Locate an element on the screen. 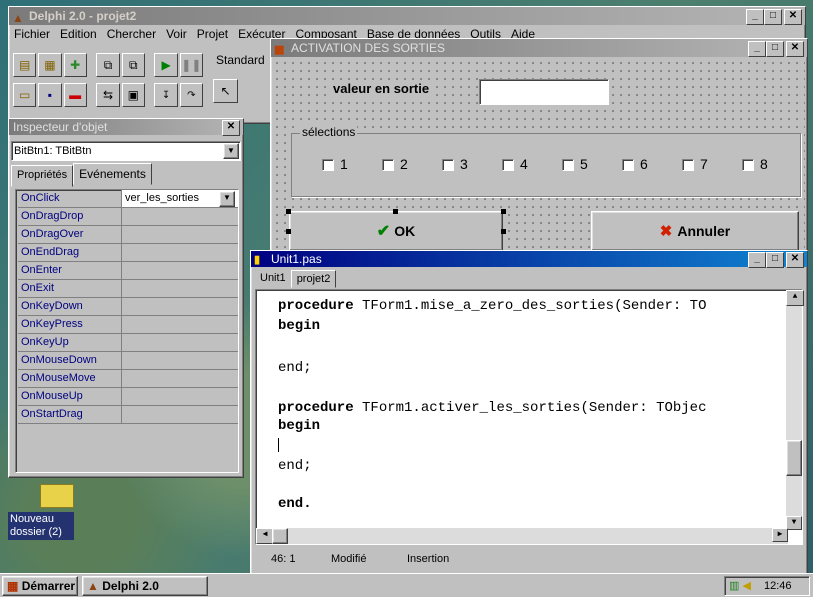  start-button: ▦ Démarrer is located at coordinates (40, 586).